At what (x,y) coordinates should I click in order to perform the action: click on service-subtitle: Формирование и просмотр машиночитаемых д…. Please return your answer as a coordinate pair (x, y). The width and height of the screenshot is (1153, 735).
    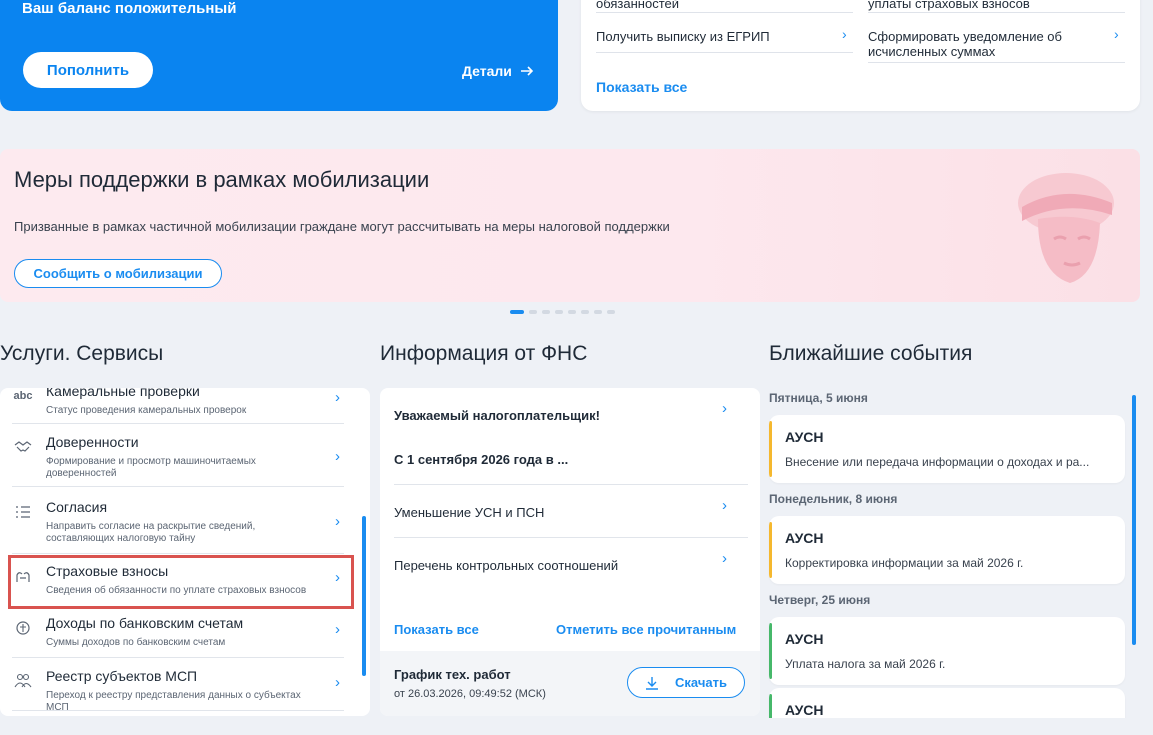
    Looking at the image, I should click on (151, 467).